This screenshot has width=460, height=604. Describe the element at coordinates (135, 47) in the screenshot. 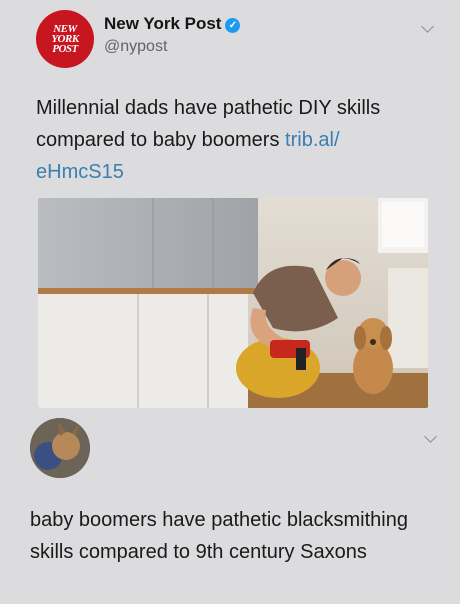

I see `account-handle: @nypost` at that location.